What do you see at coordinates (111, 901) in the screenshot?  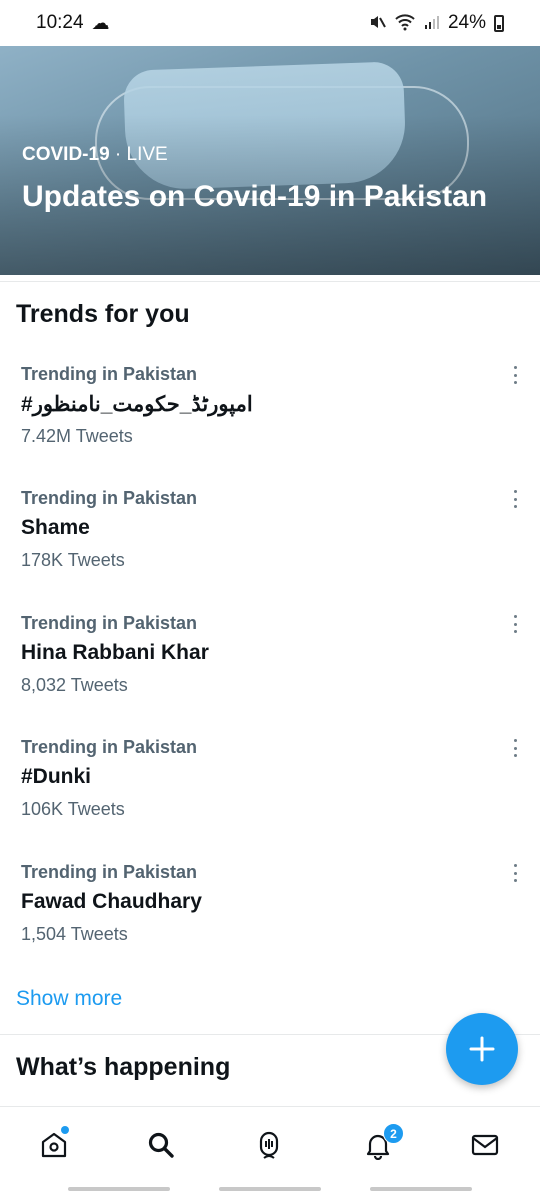 I see `trend-name: Fawad Chaudhary` at bounding box center [111, 901].